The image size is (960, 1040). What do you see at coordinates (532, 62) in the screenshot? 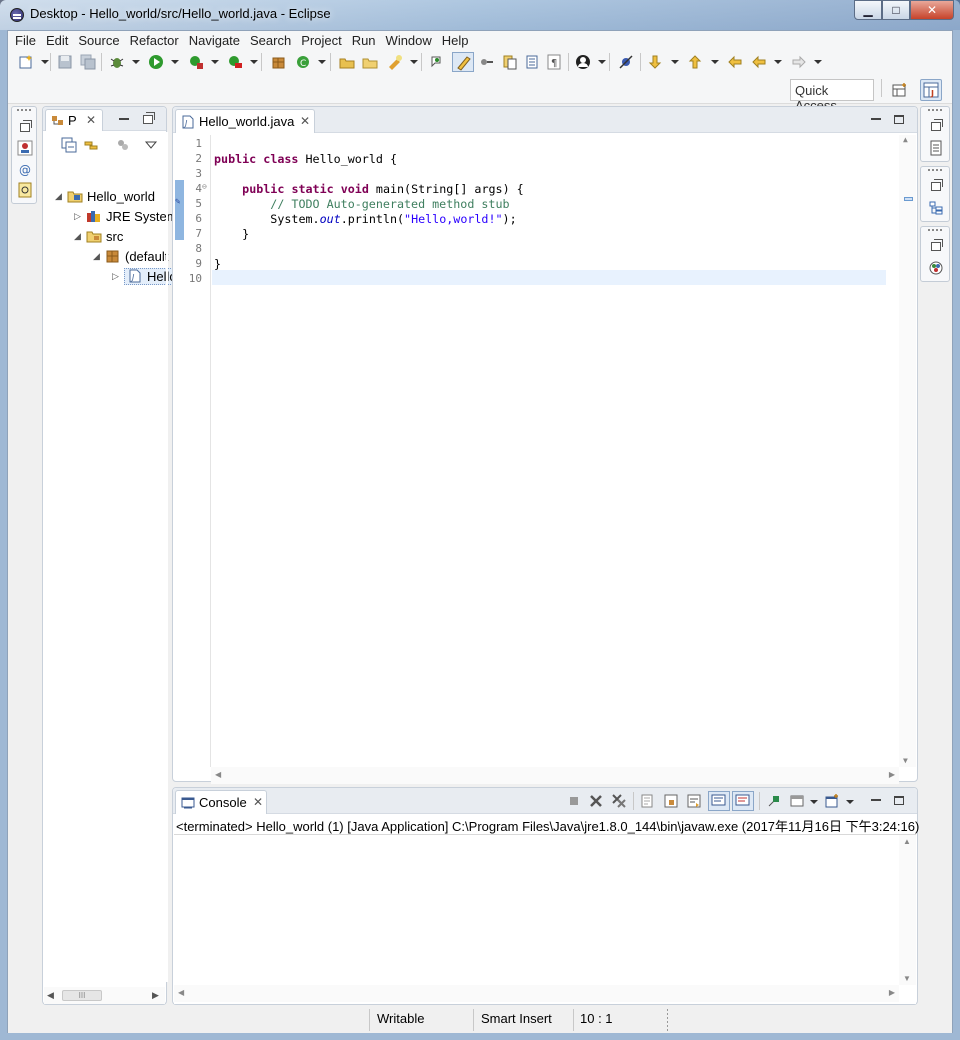
I see `toggle-breadcrumb-icon` at bounding box center [532, 62].